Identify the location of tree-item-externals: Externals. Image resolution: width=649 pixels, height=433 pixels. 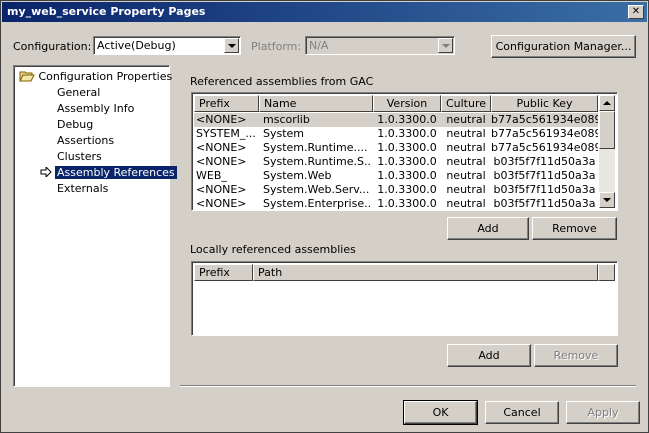
(82, 188).